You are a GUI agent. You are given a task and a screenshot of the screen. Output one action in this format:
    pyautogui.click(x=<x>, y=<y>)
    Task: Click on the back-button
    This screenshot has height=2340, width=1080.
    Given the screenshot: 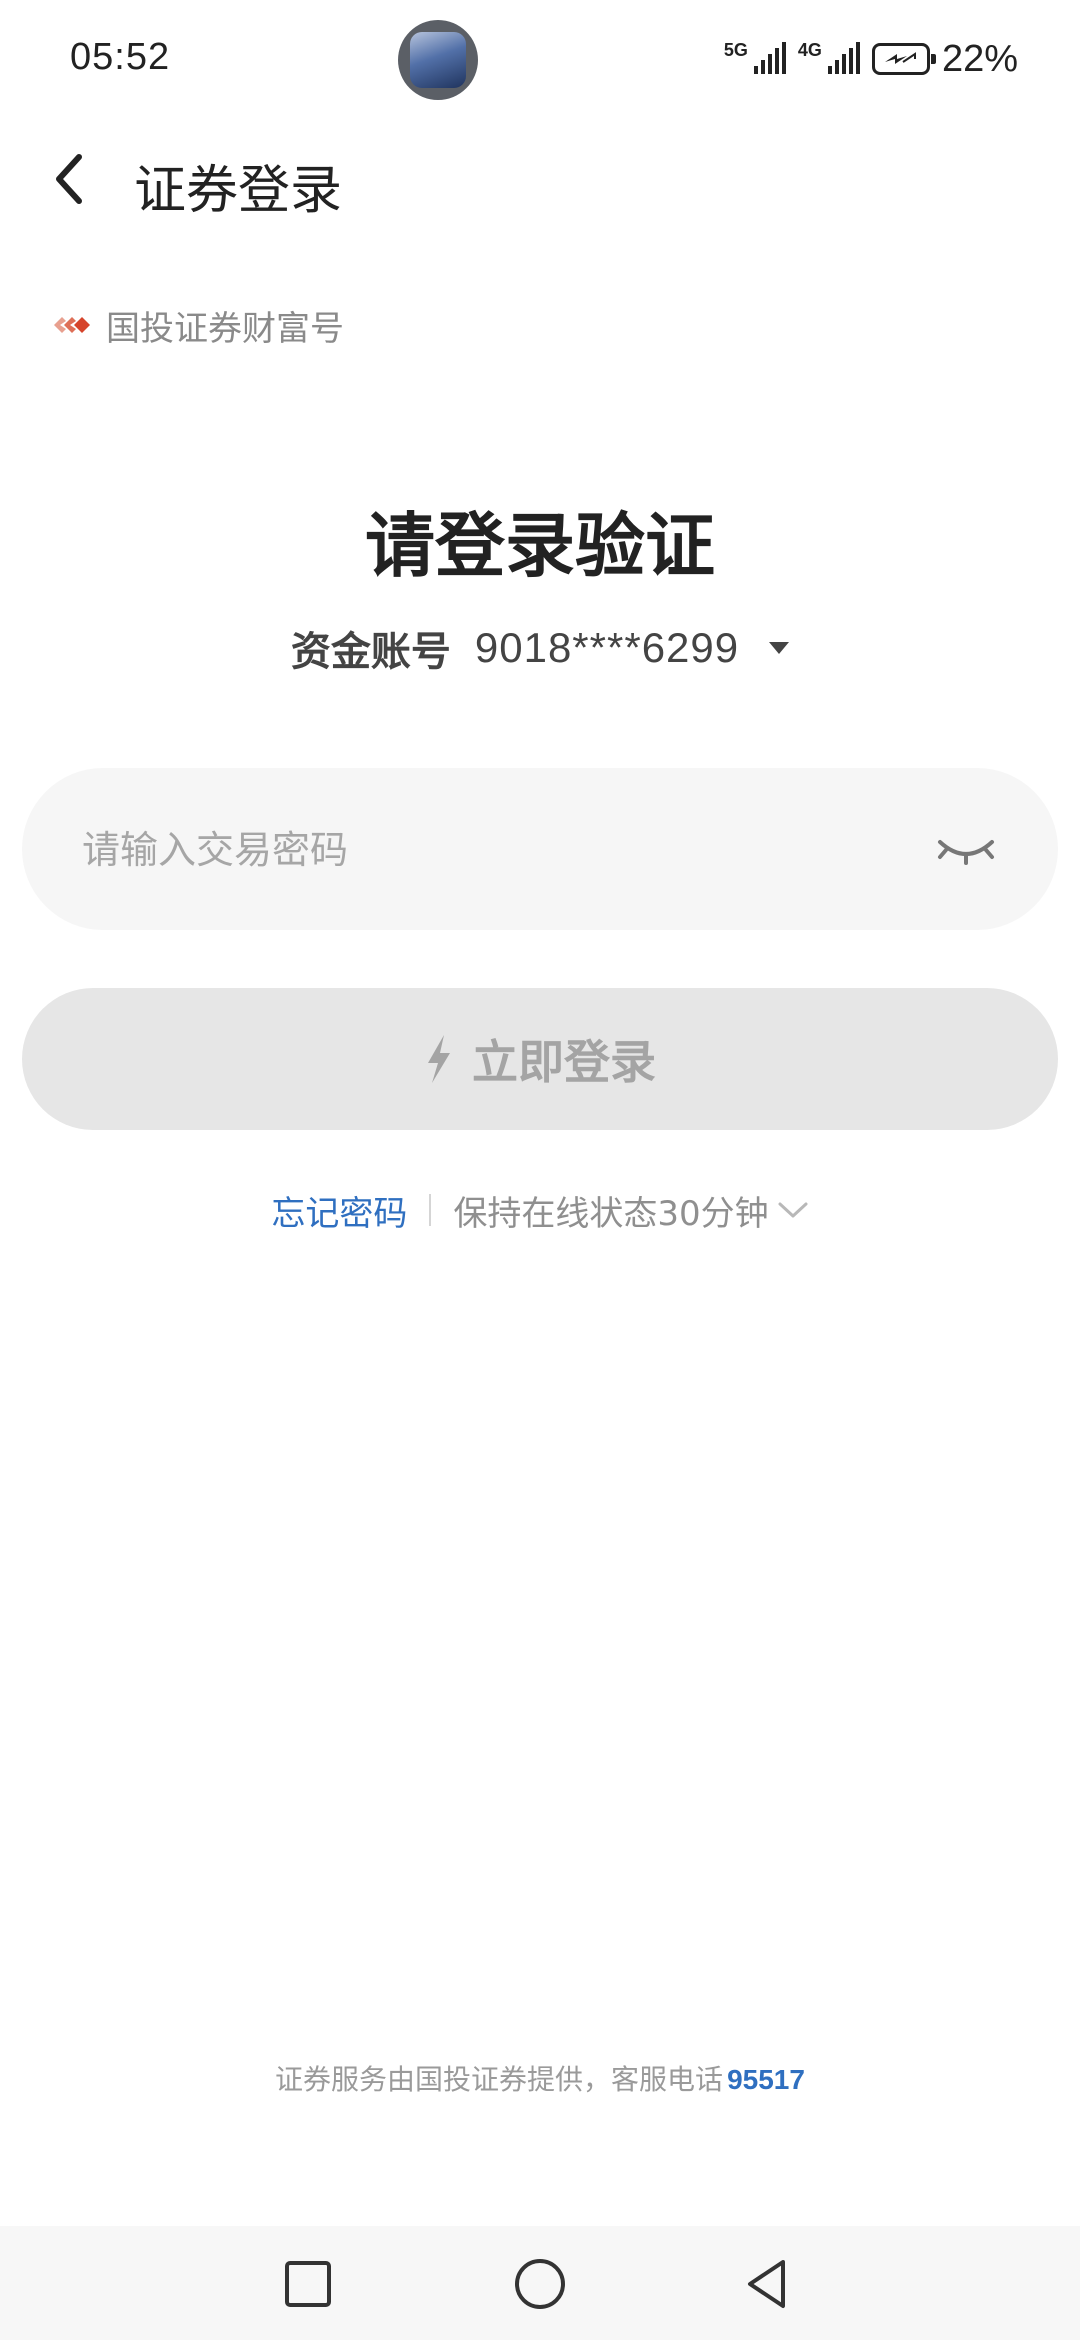 What is the action you would take?
    pyautogui.click(x=69, y=179)
    